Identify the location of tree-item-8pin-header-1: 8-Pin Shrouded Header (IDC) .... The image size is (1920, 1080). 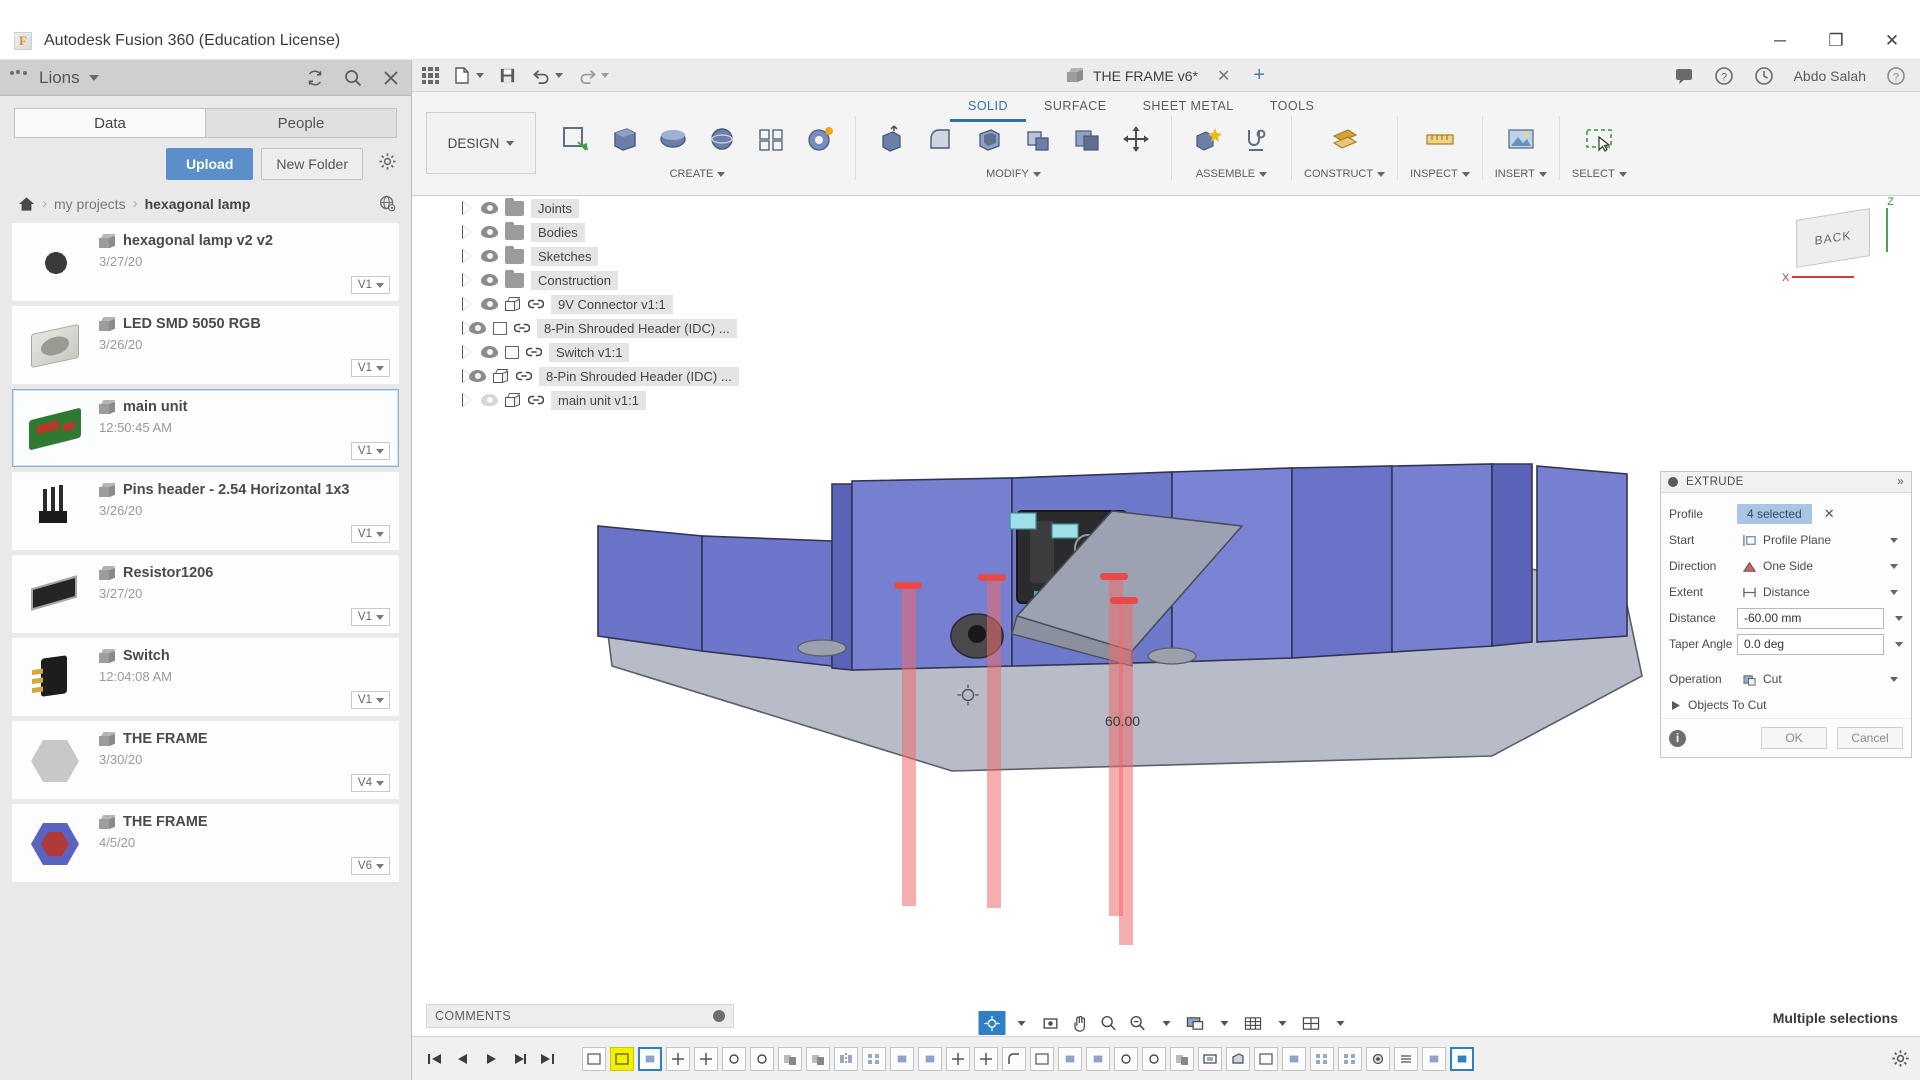
(581, 328).